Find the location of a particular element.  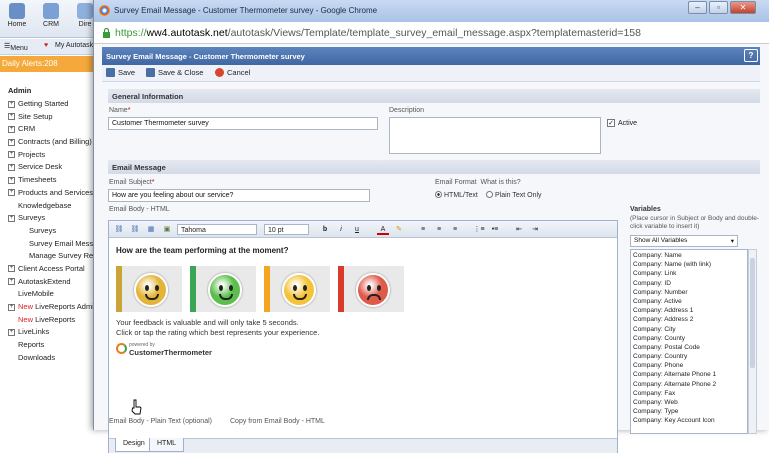

left-nav-item: Surveys is located at coordinates (50, 231).